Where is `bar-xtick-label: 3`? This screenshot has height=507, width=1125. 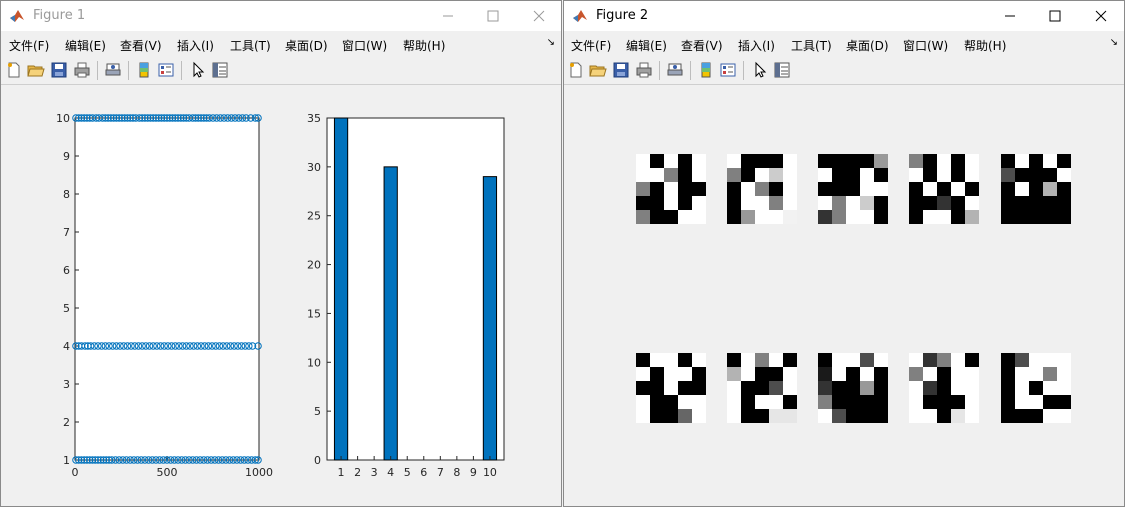
bar-xtick-label: 3 is located at coordinates (374, 472).